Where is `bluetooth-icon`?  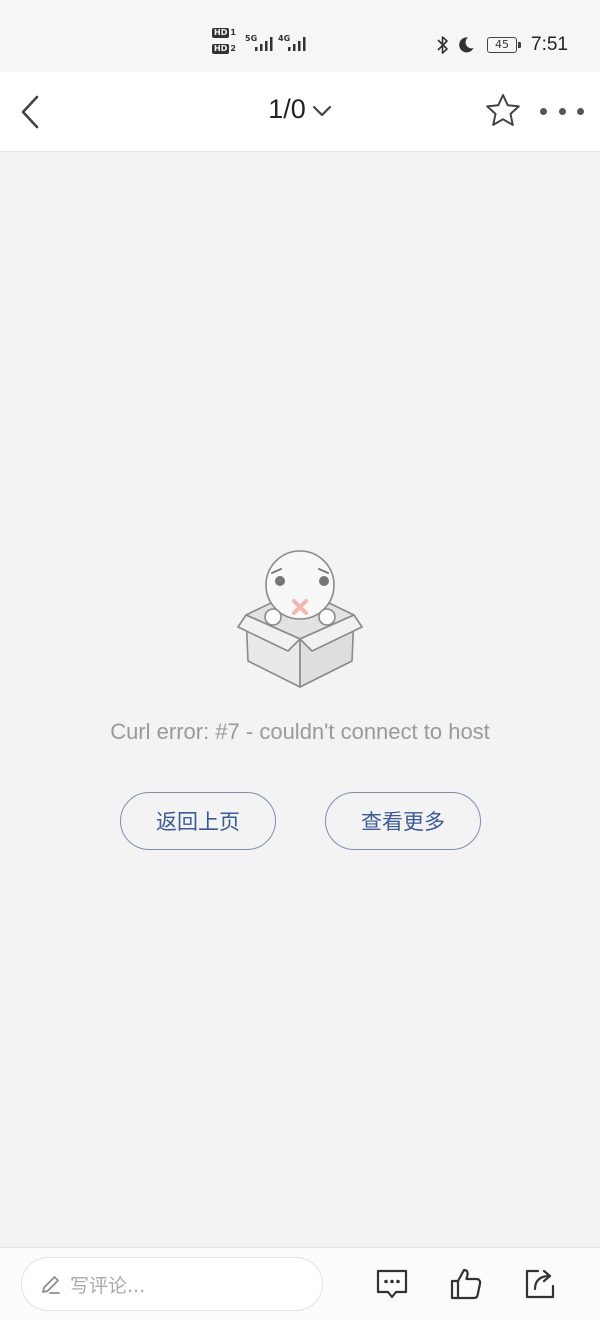 bluetooth-icon is located at coordinates (442, 45).